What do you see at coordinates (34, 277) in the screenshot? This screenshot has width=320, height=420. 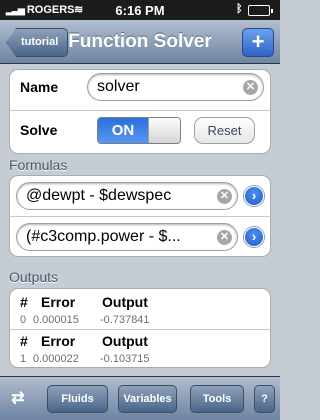 I see `outputs-heading: Outputs` at bounding box center [34, 277].